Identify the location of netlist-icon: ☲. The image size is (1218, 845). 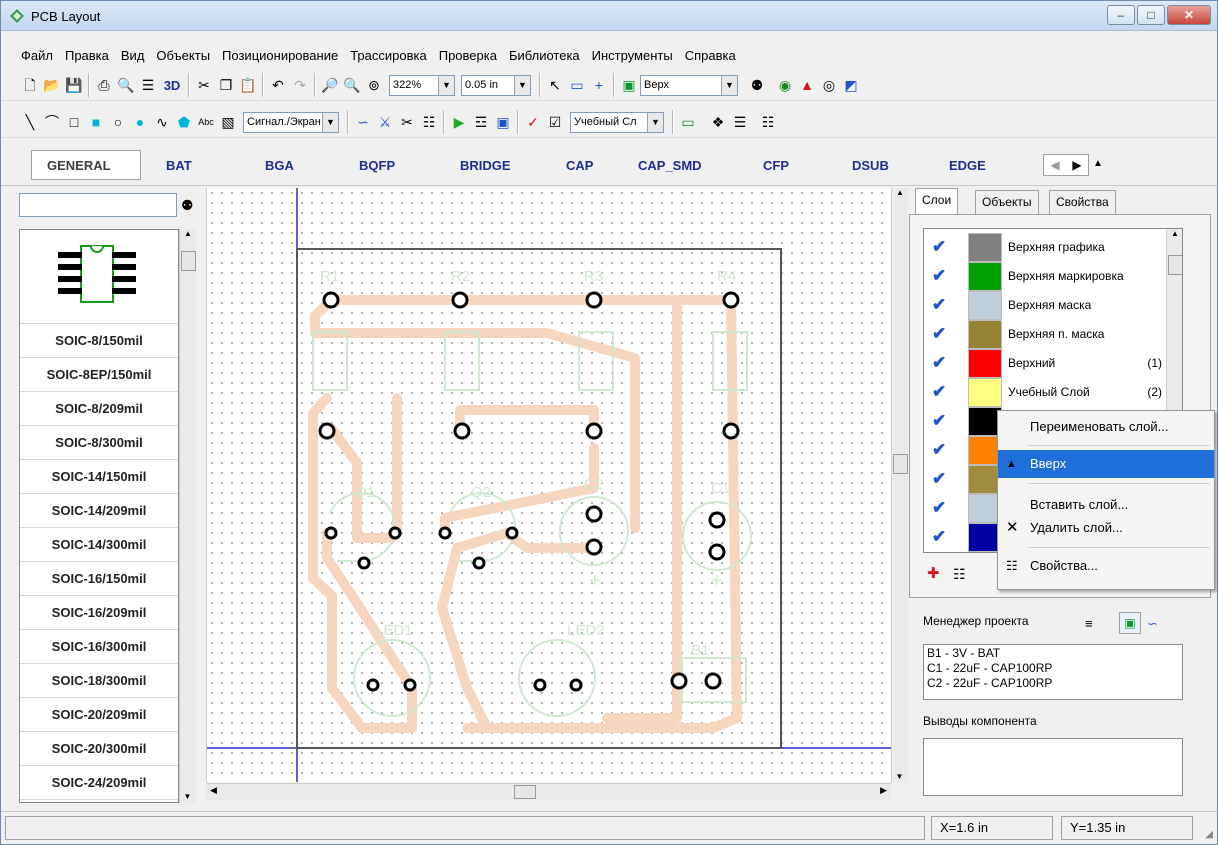
(481, 122).